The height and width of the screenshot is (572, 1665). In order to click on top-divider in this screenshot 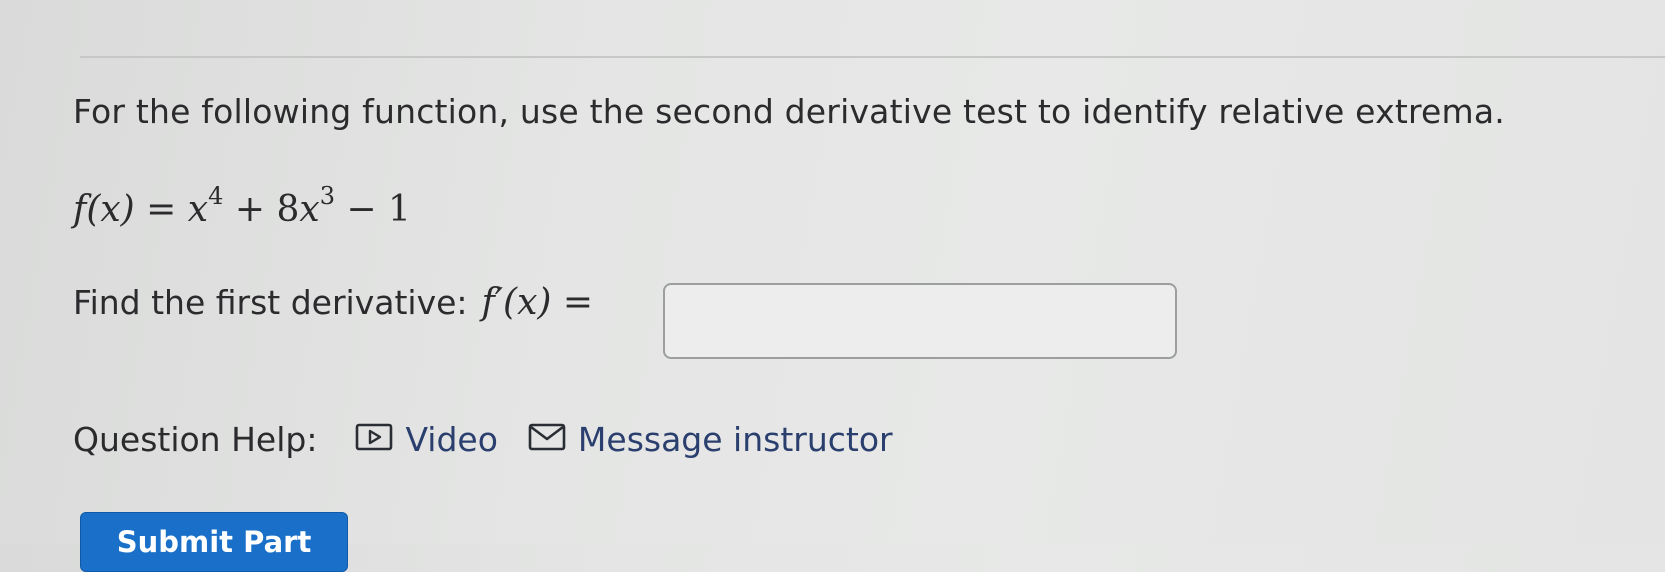, I will do `click(872, 57)`.